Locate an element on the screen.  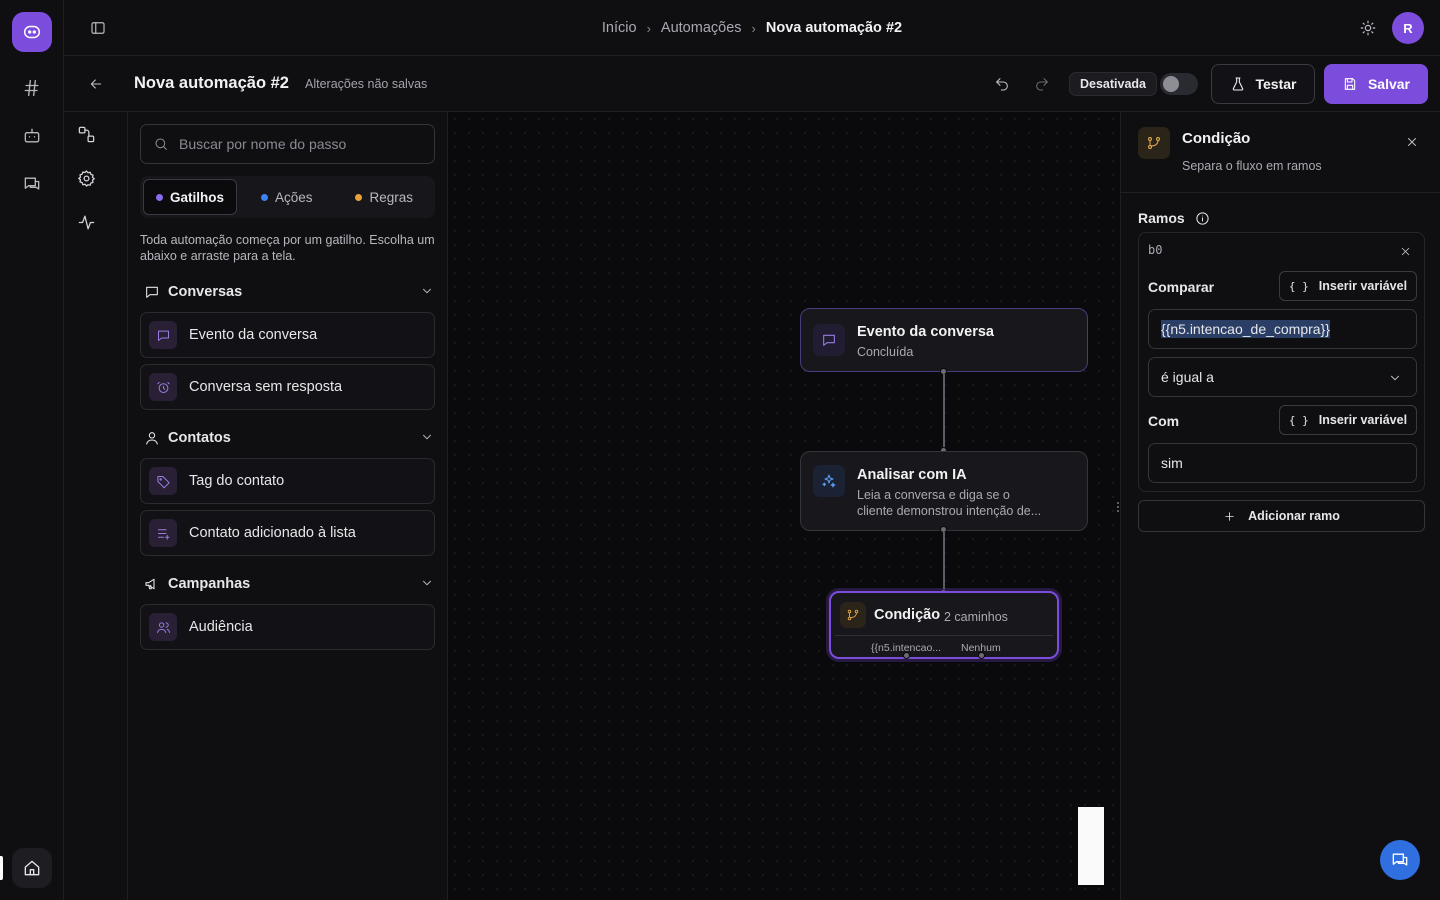
with-label: Com is located at coordinates (1164, 421).